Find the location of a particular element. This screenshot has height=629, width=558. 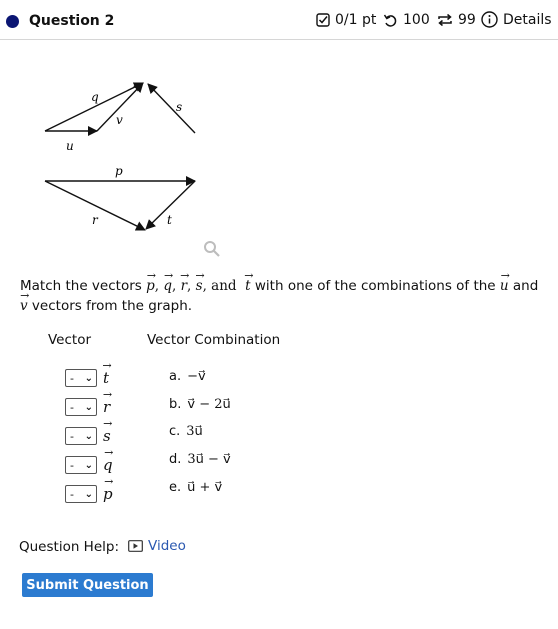

match-select-q: - ⌄ is located at coordinates (81, 465).